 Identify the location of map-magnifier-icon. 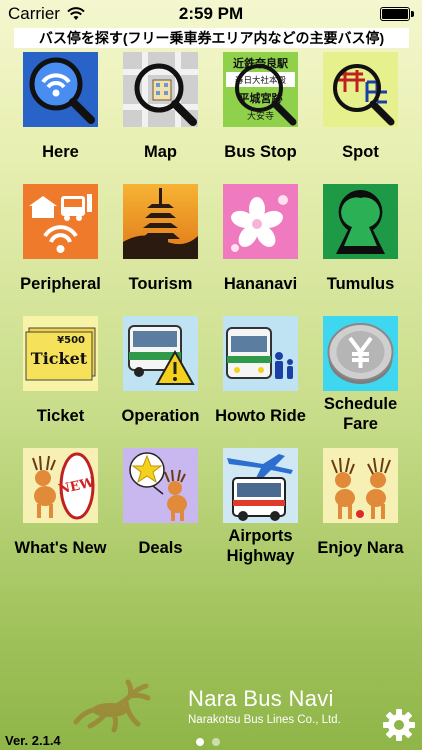
(160, 89).